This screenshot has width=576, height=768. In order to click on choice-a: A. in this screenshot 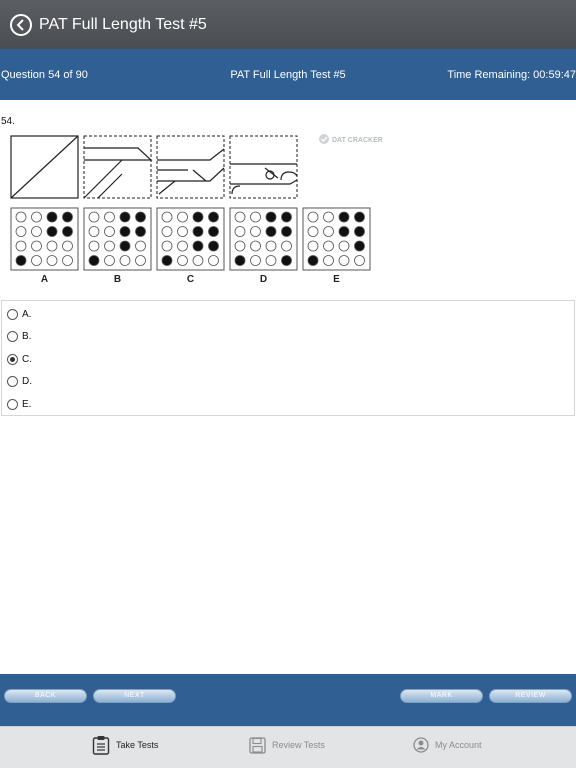, I will do `click(19, 314)`.